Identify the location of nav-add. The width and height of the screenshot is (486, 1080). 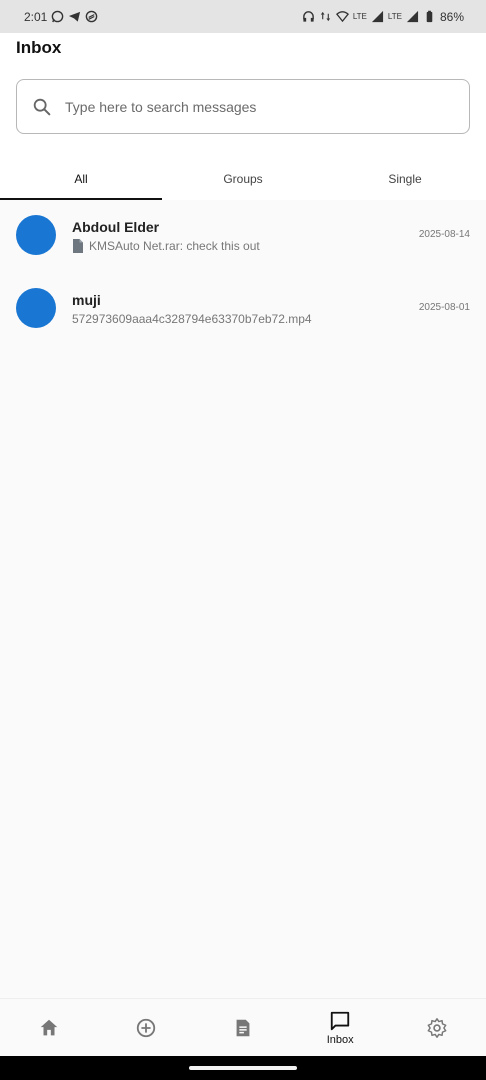
(145, 1027).